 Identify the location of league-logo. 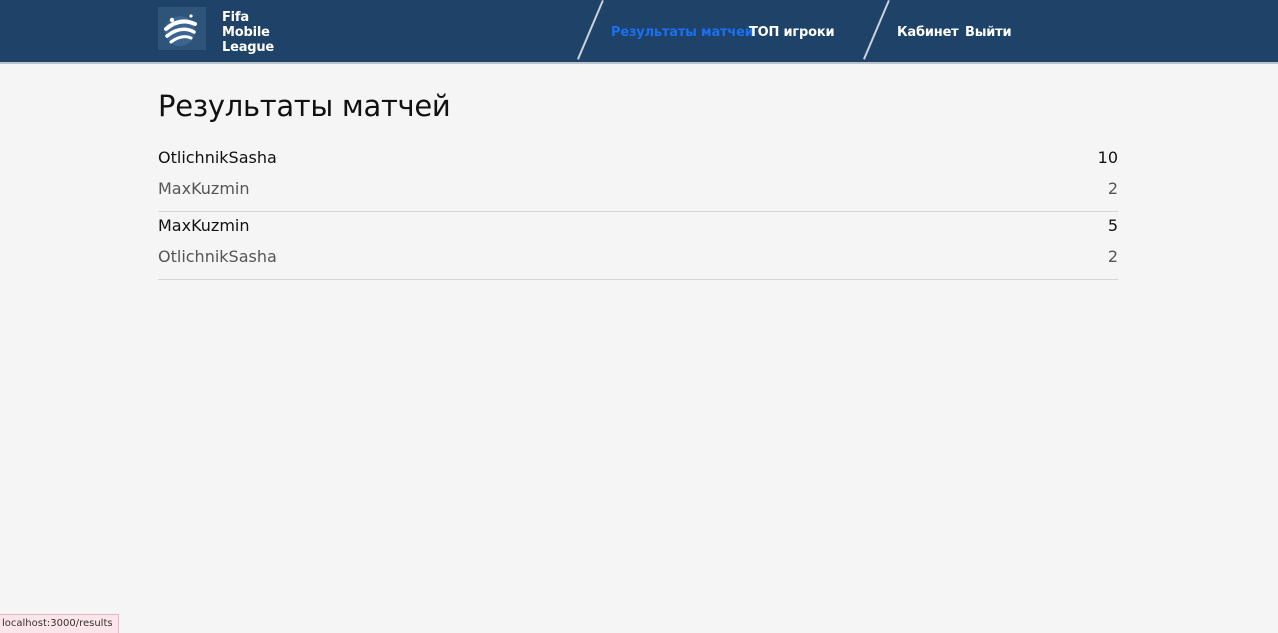
(182, 28).